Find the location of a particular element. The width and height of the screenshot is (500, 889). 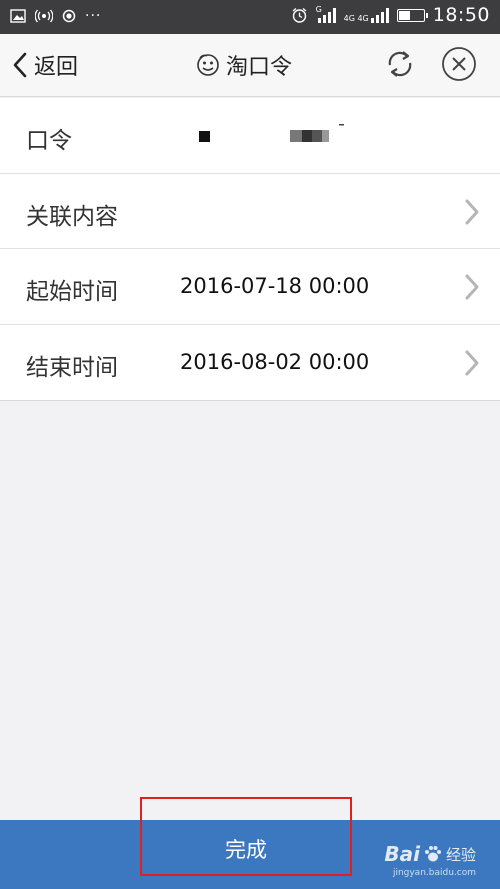

sim1-label: G is located at coordinates (318, 9).